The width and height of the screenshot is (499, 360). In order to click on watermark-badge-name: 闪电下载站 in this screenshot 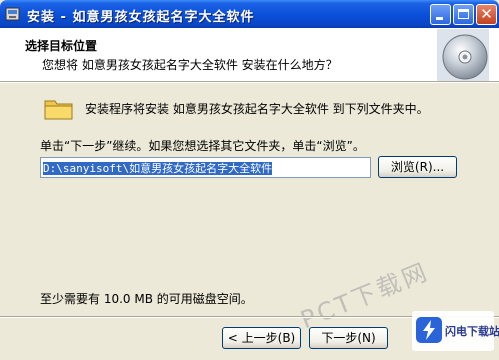, I will do `click(472, 331)`.